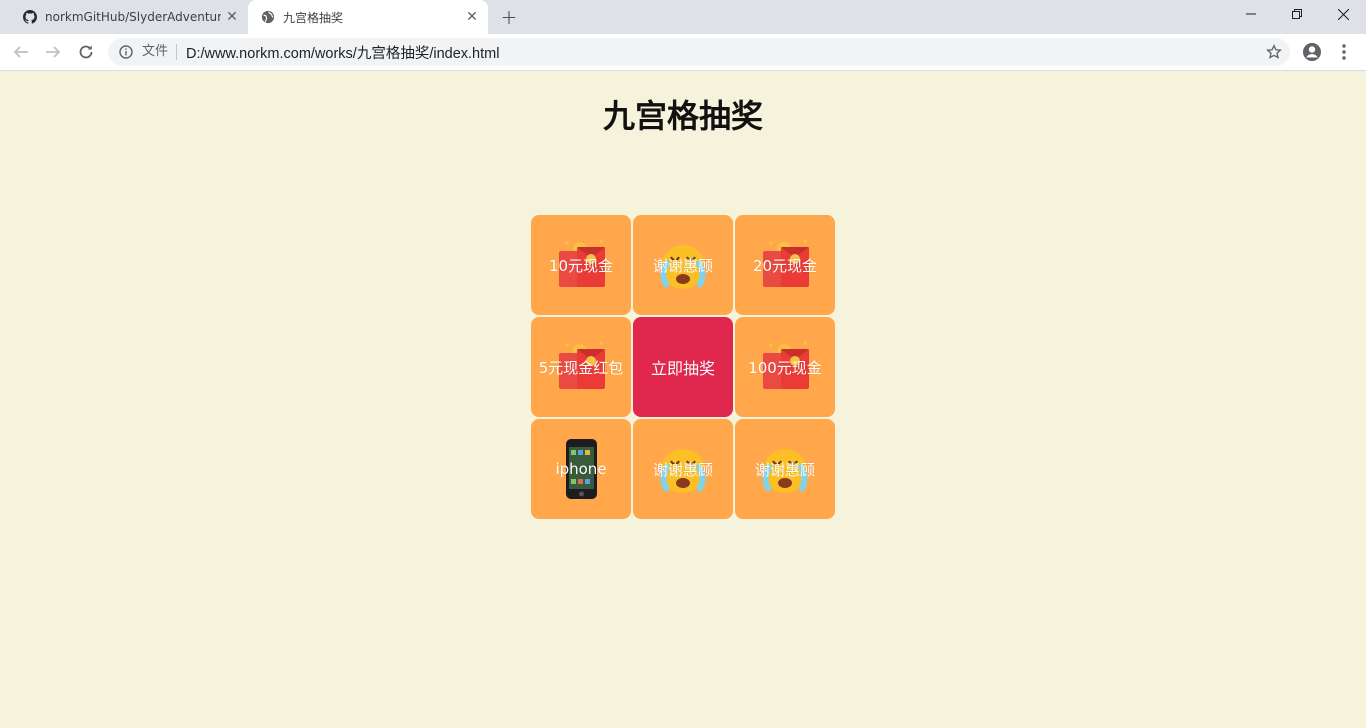  Describe the element at coordinates (268, 17) in the screenshot. I see `globe-icon` at that location.